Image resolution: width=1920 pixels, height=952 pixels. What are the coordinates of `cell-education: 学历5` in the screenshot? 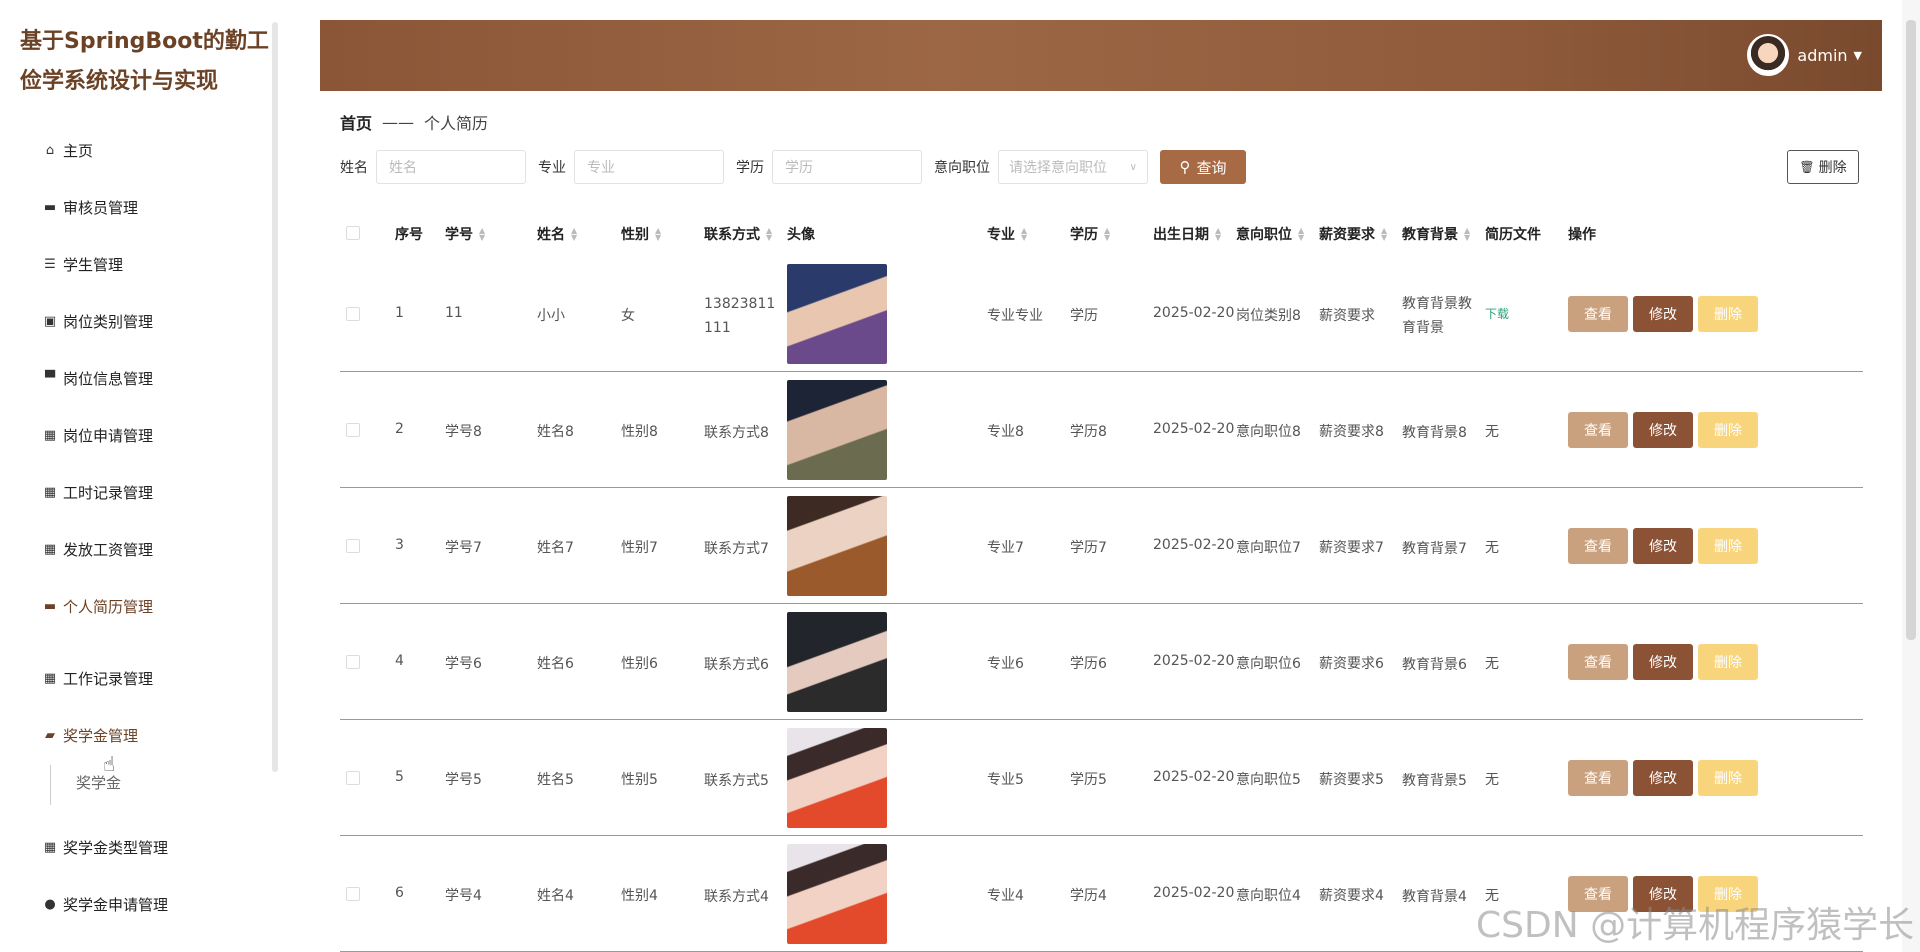 It's located at (1088, 780).